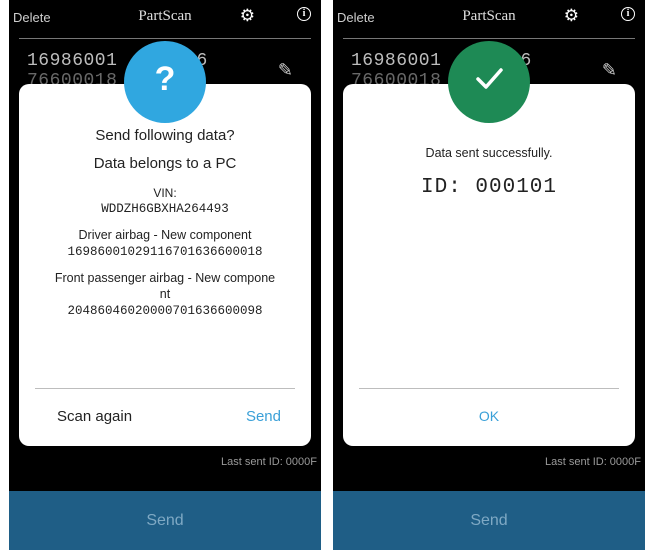  What do you see at coordinates (165, 235) in the screenshot?
I see `part1-label: Driver airbag - New component` at bounding box center [165, 235].